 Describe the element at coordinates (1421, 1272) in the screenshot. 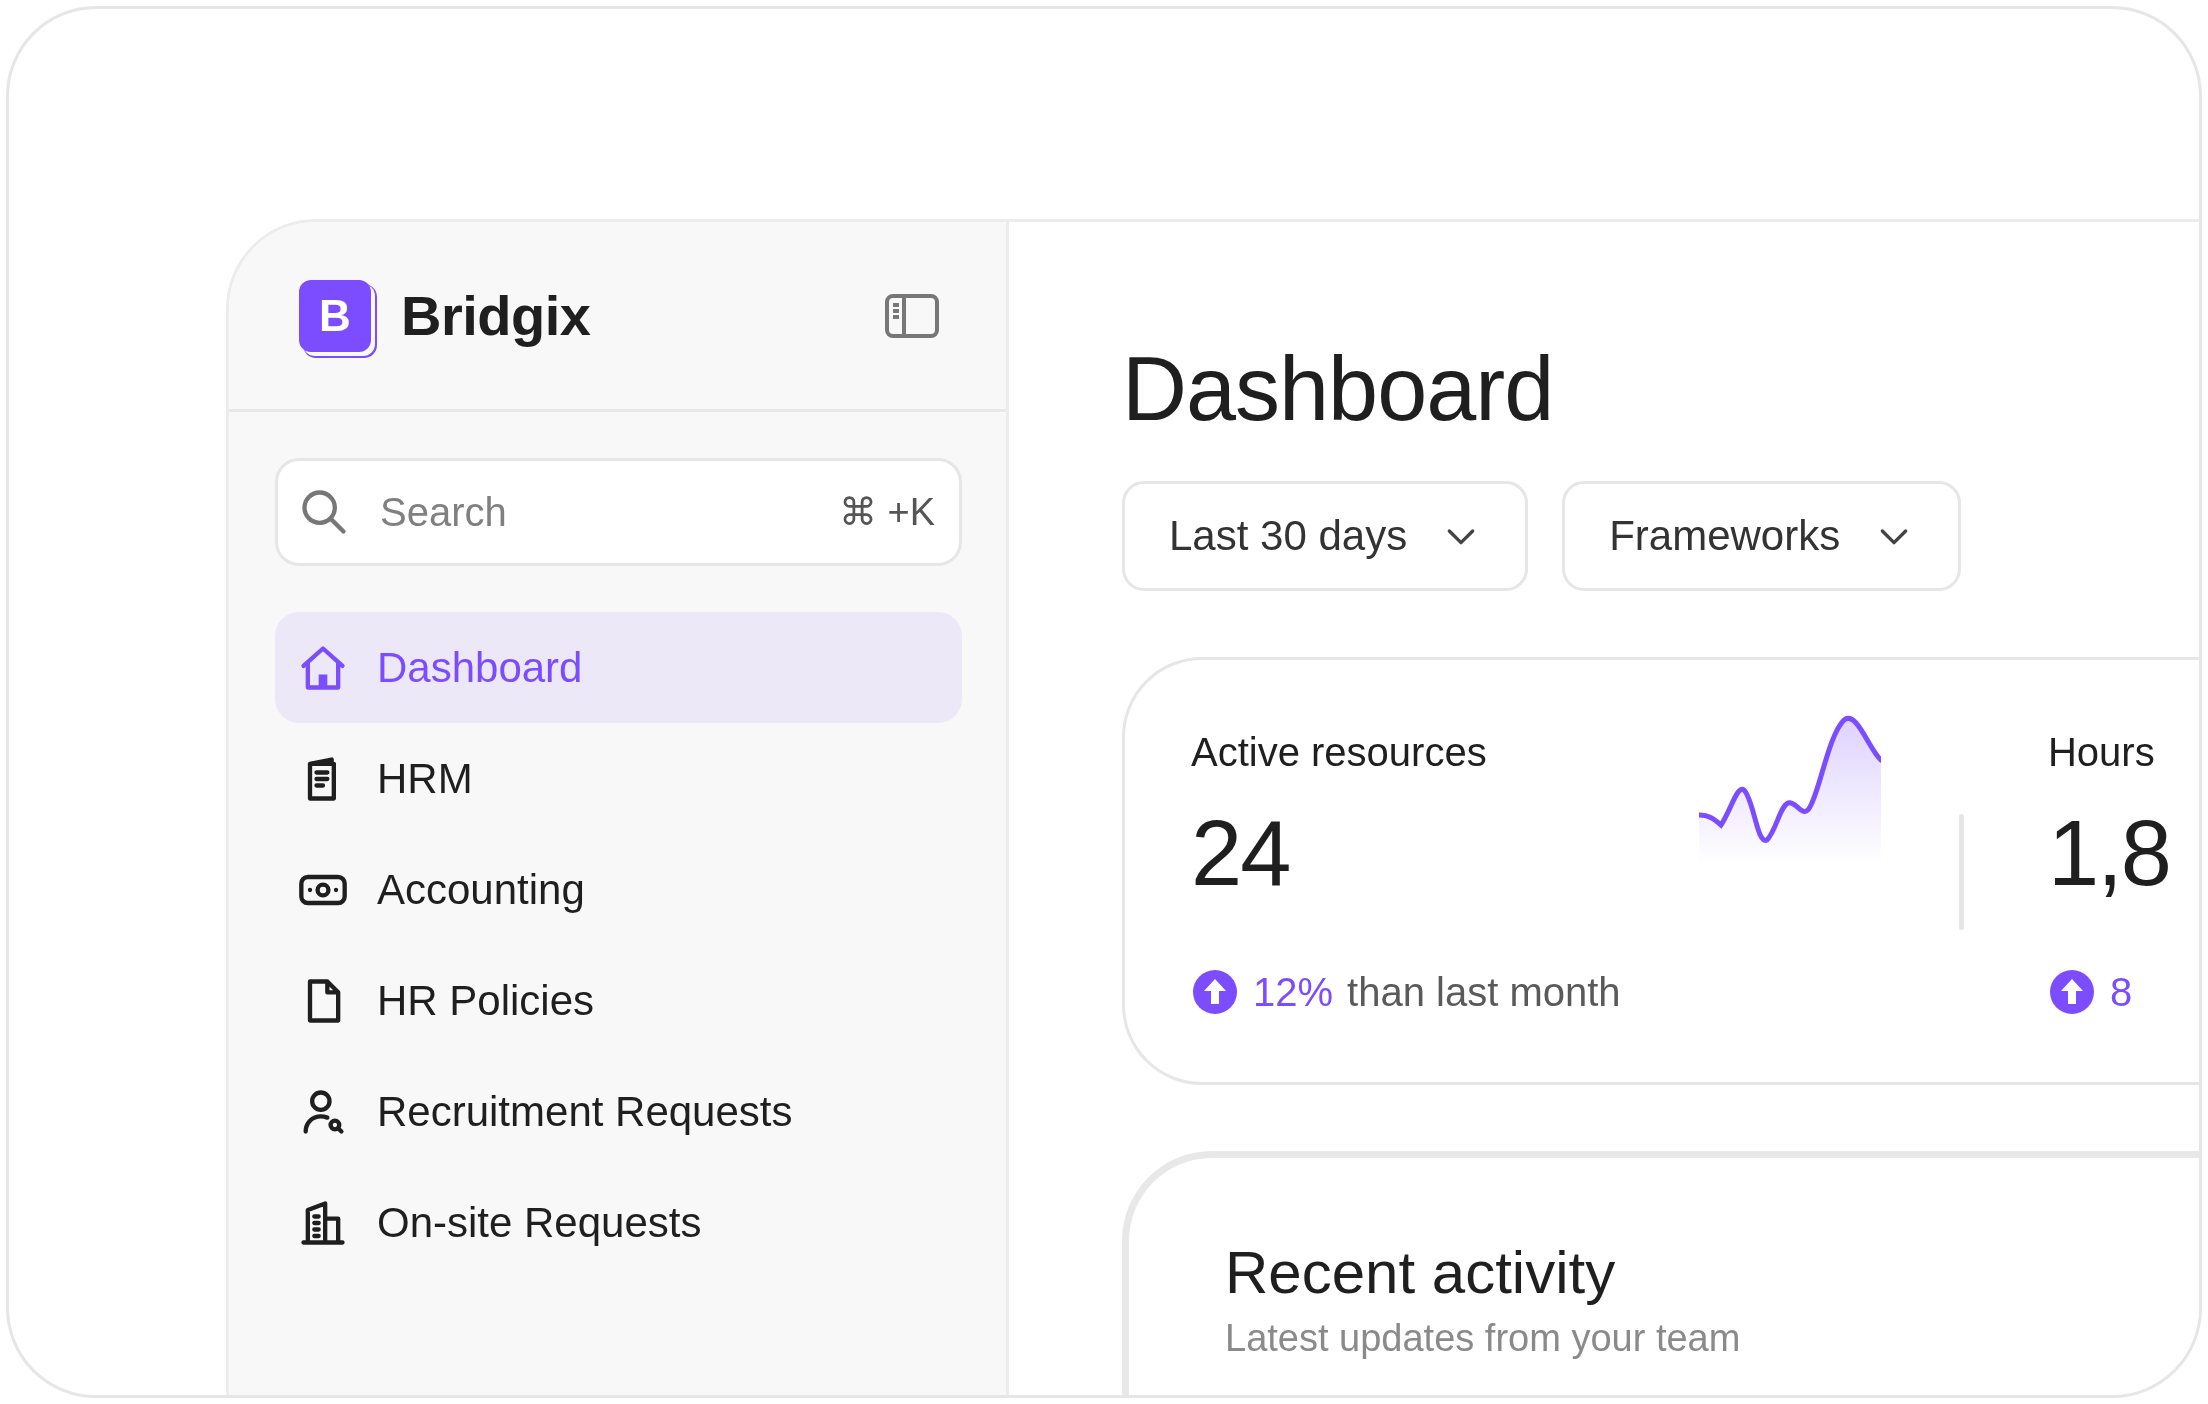

I see `card-title: Recent activity` at that location.